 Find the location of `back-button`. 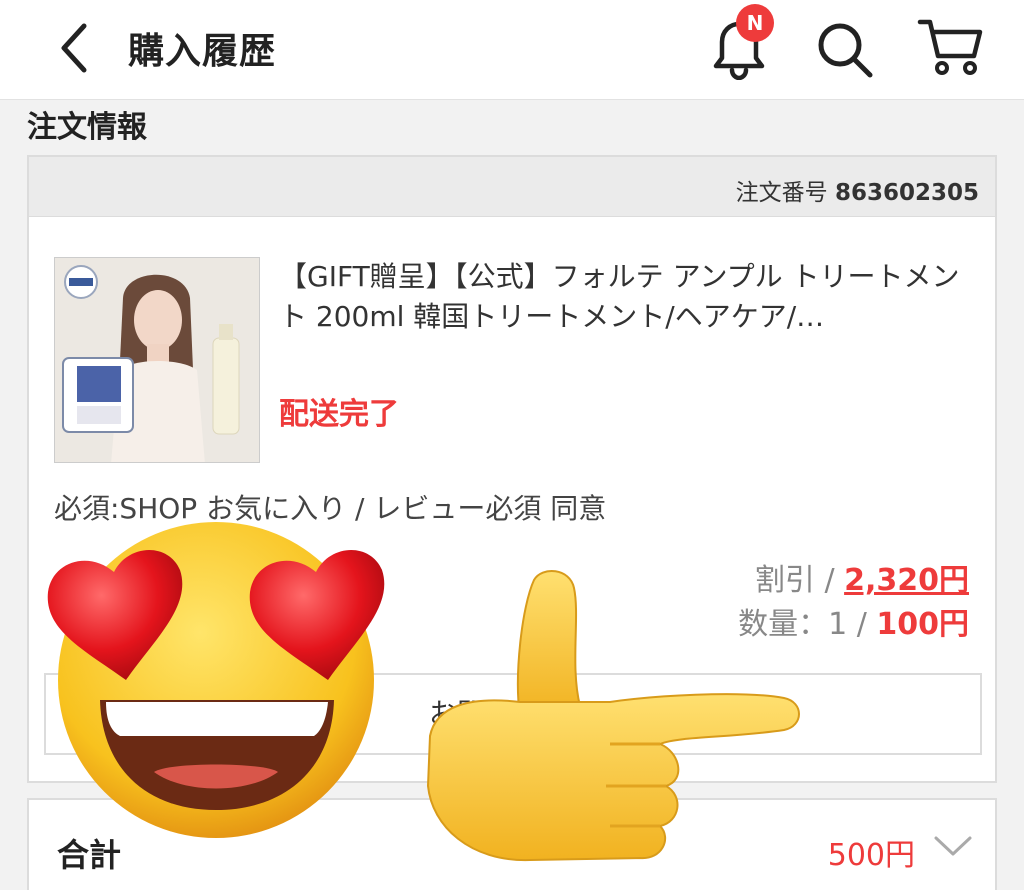

back-button is located at coordinates (76, 48).